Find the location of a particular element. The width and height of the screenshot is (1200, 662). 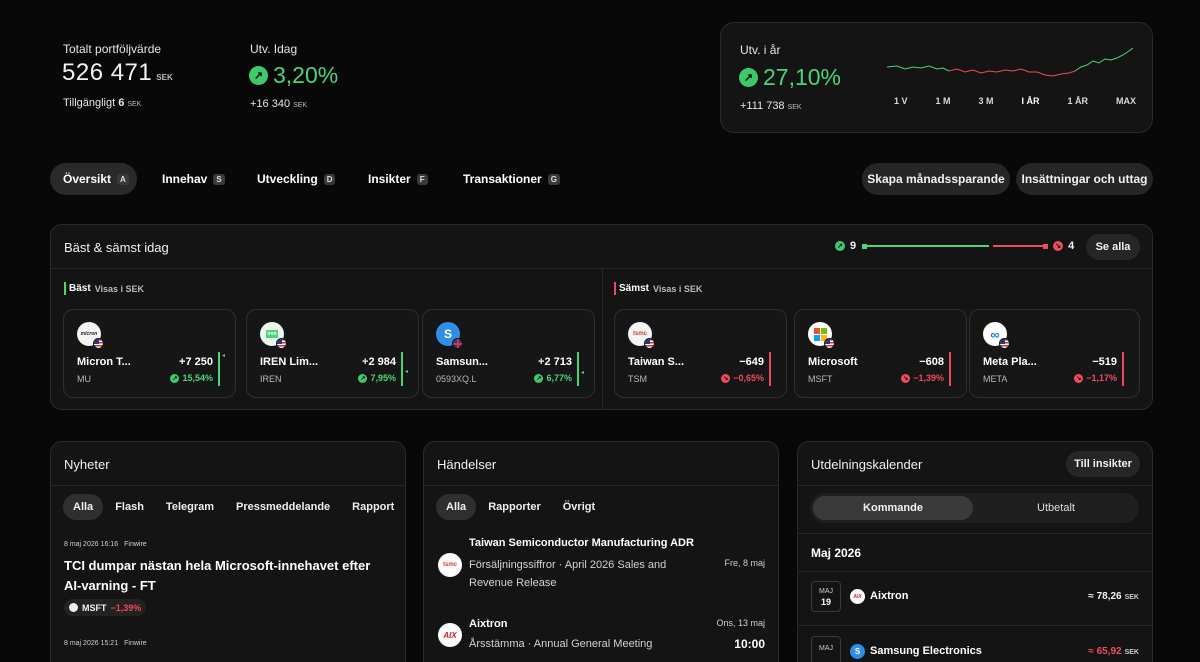

mover-card-tsm: tsmc Taiwan S... −649 TSM ↘ −0,65% is located at coordinates (700, 353).